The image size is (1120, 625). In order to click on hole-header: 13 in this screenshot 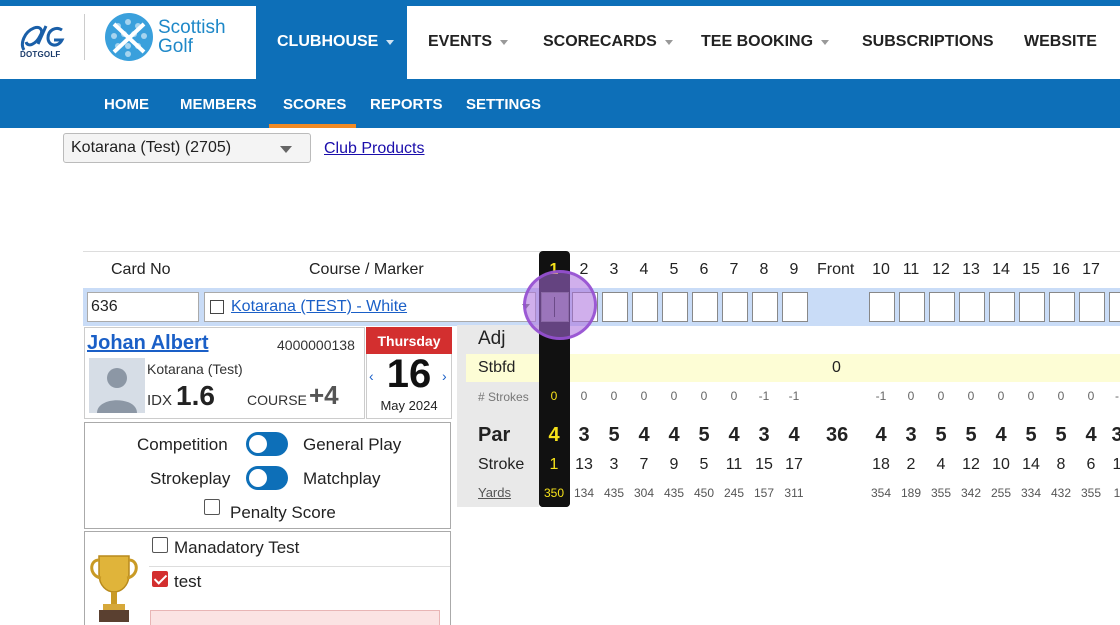, I will do `click(971, 269)`.